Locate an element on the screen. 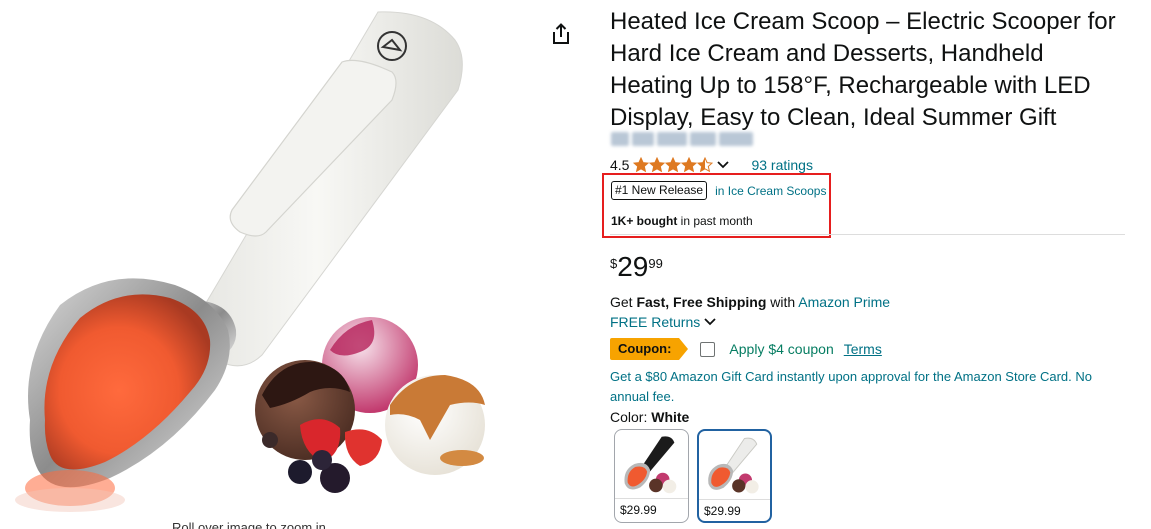  coupon-checkbox is located at coordinates (708, 349).